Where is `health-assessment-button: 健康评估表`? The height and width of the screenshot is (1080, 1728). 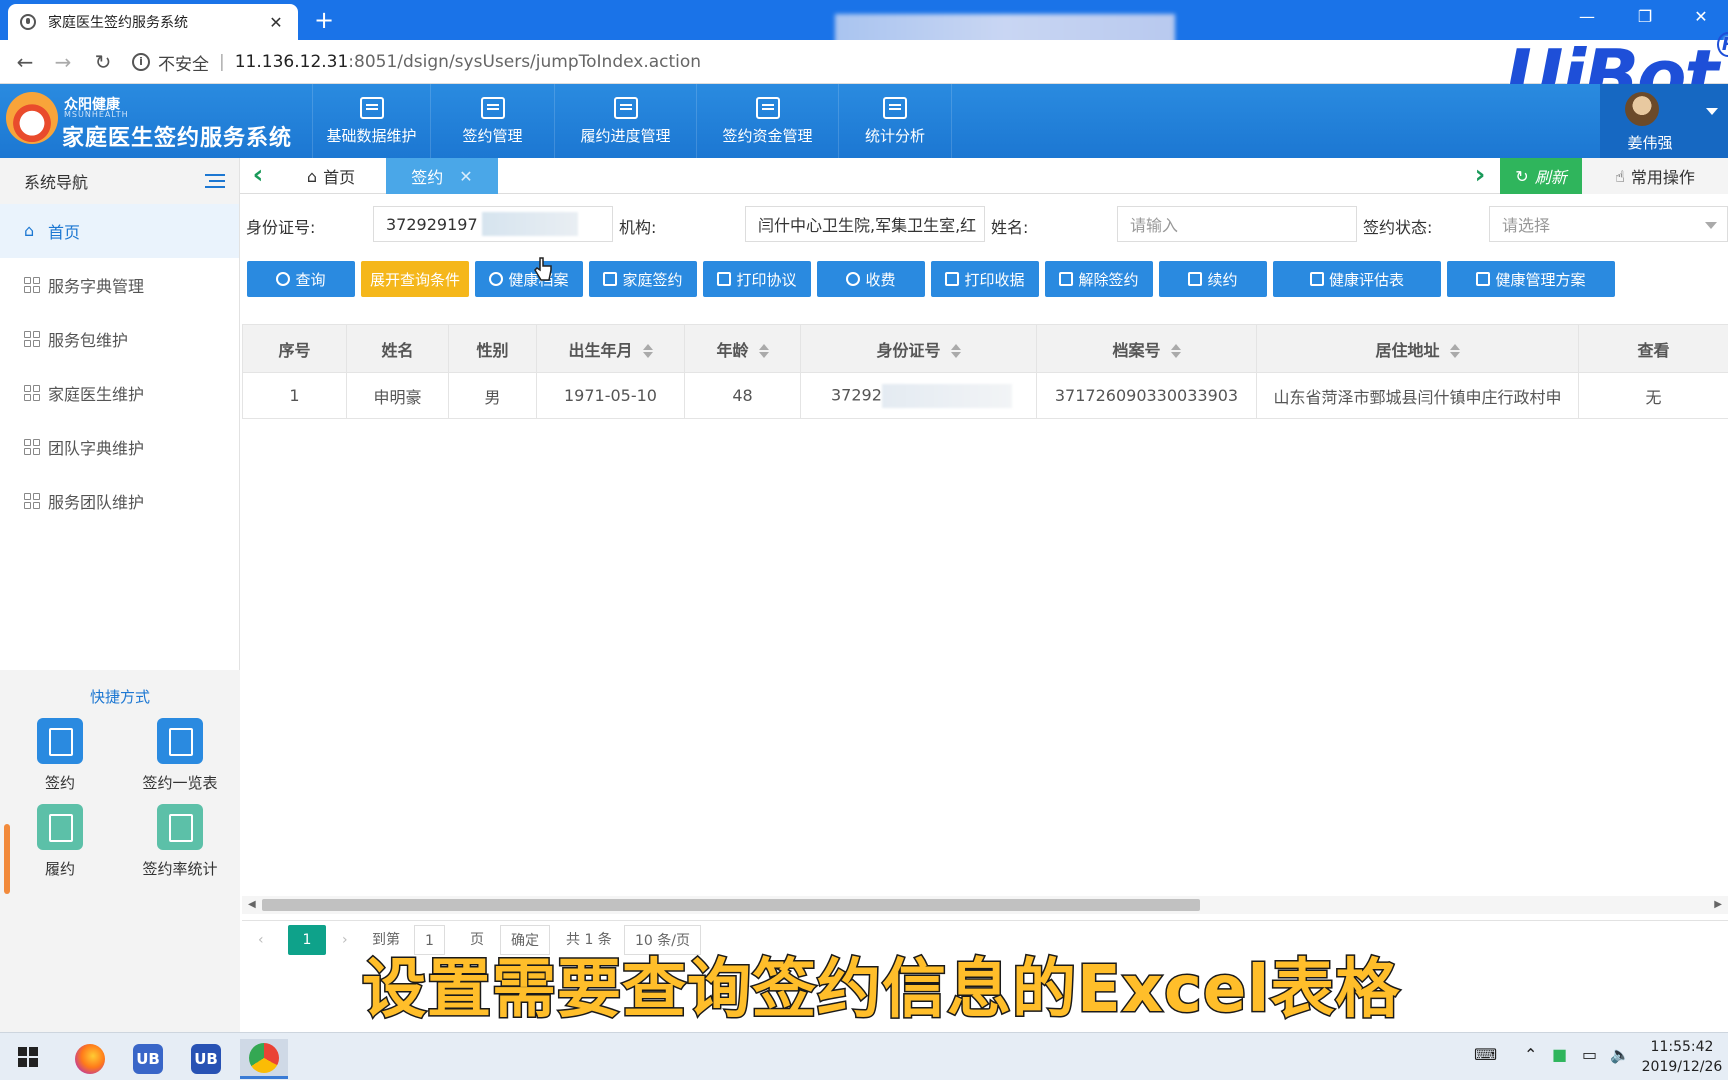
health-assessment-button: 健康评估表 is located at coordinates (1357, 279).